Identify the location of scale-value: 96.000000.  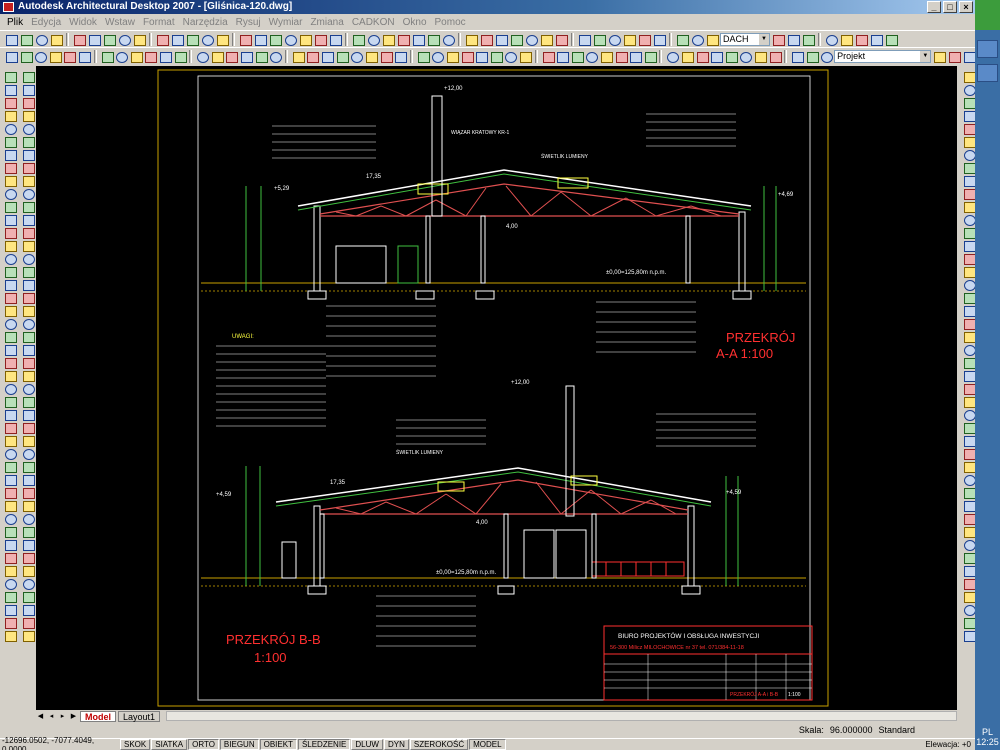
(851, 730).